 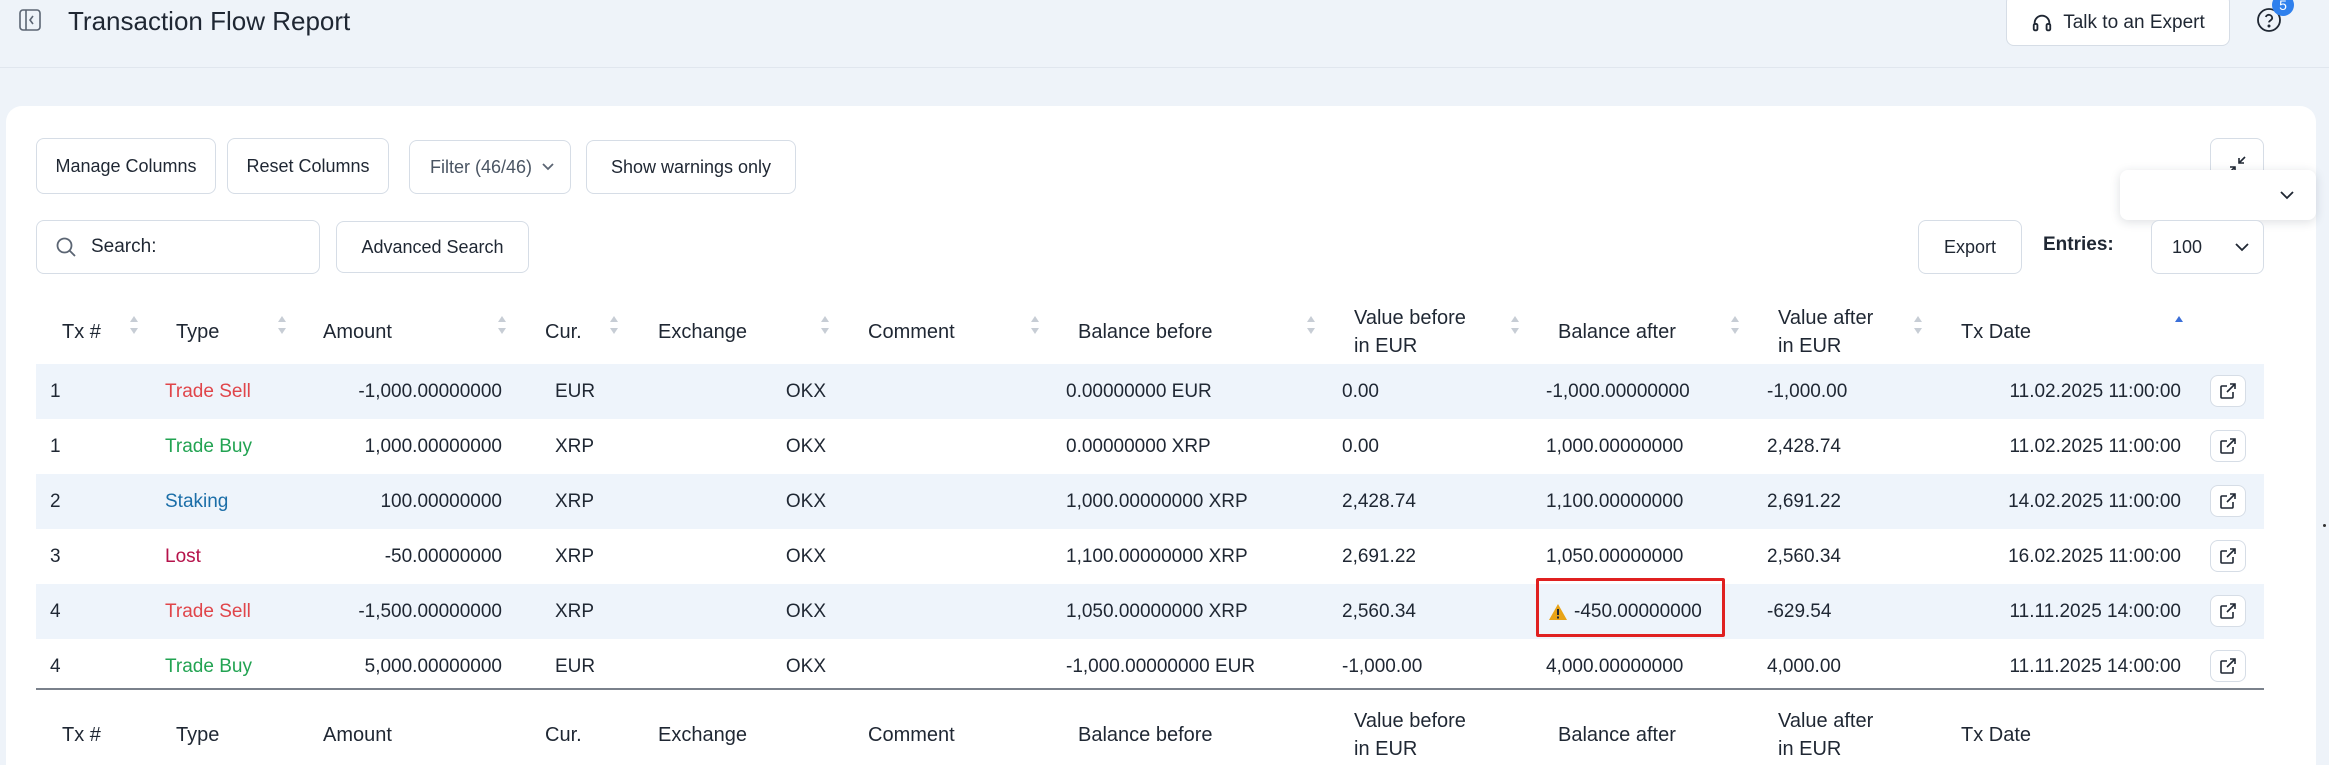 What do you see at coordinates (1191, 391) in the screenshot?
I see `cell-balance-before: 0.00000000 EUR` at bounding box center [1191, 391].